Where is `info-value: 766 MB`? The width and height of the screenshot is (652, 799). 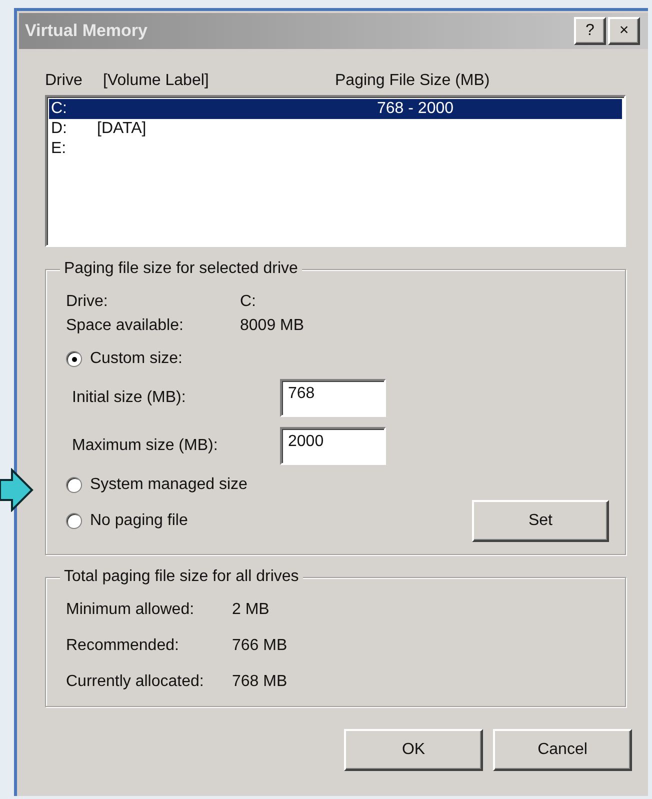
info-value: 766 MB is located at coordinates (260, 646).